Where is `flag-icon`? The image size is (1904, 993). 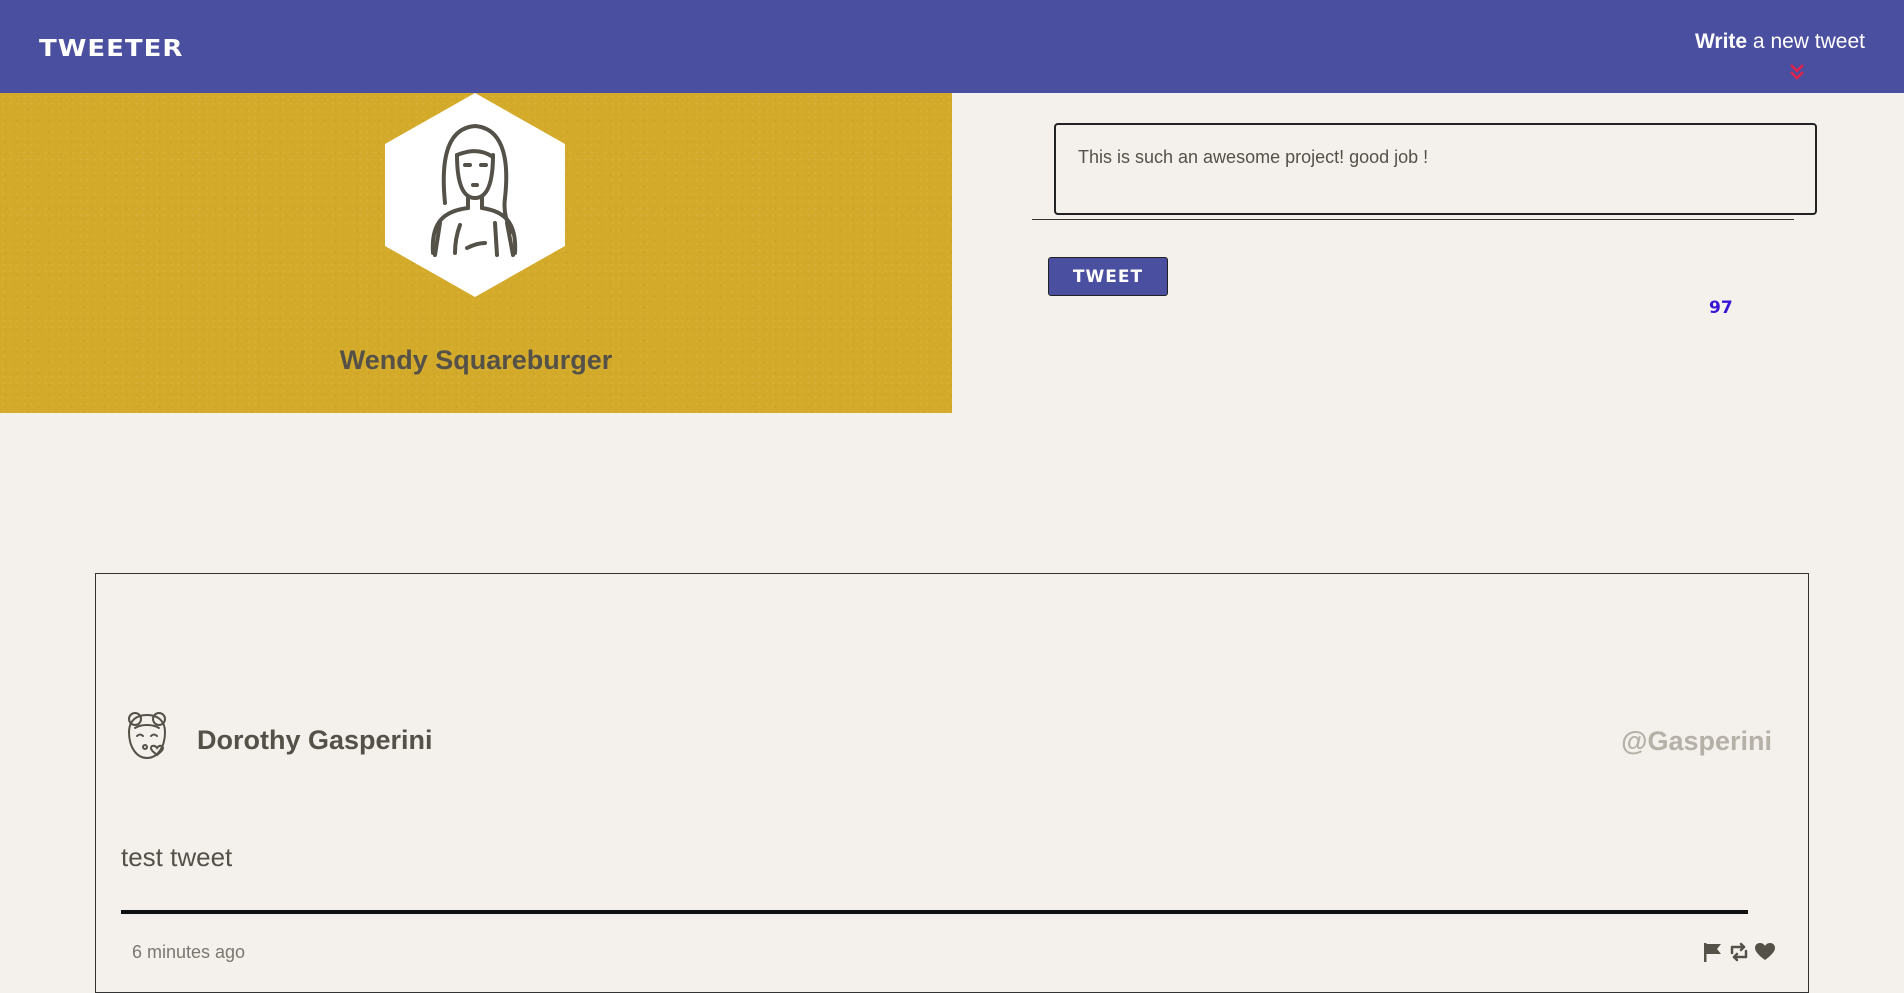 flag-icon is located at coordinates (1713, 952).